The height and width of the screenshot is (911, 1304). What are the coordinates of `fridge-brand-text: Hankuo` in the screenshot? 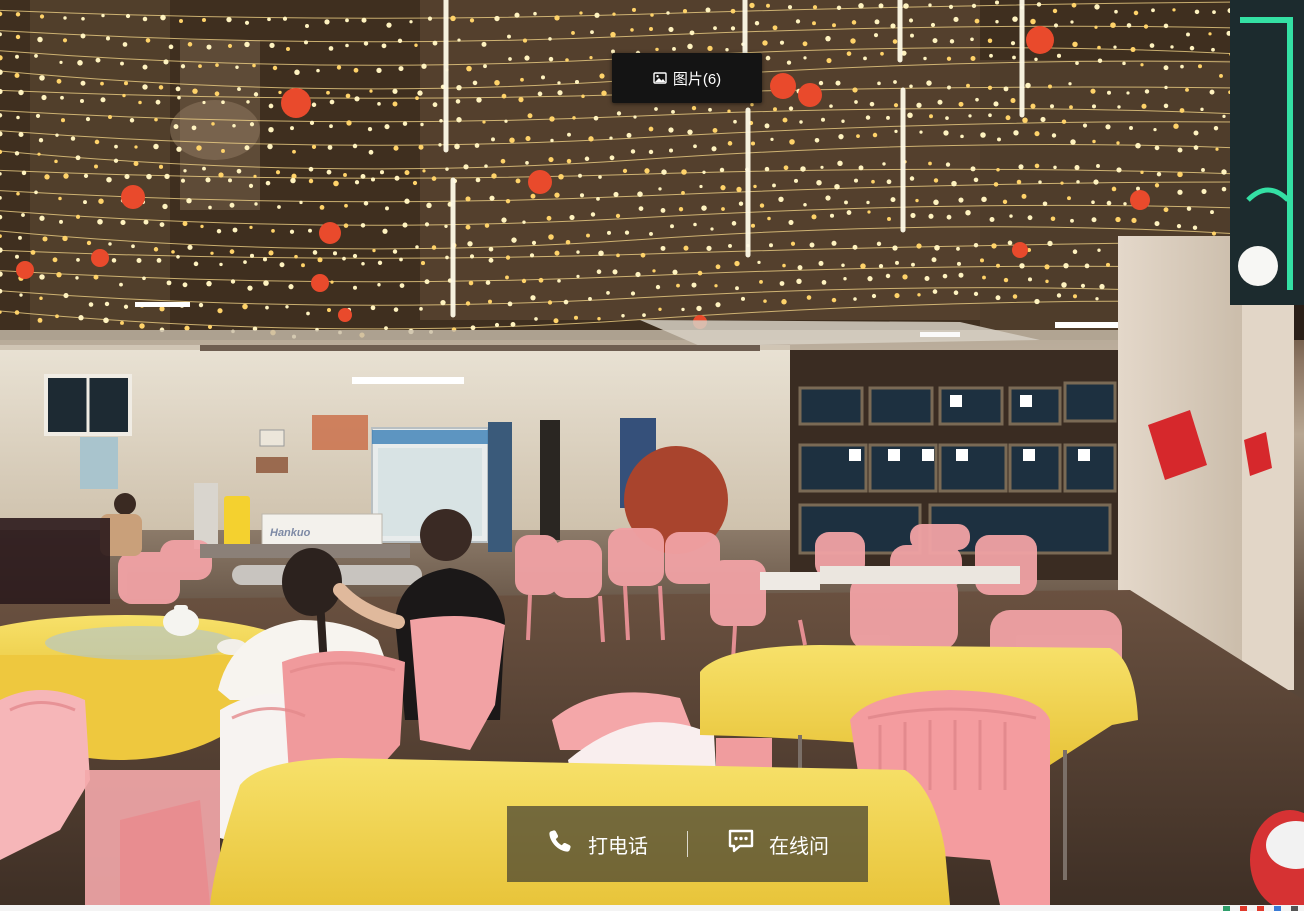 It's located at (290, 533).